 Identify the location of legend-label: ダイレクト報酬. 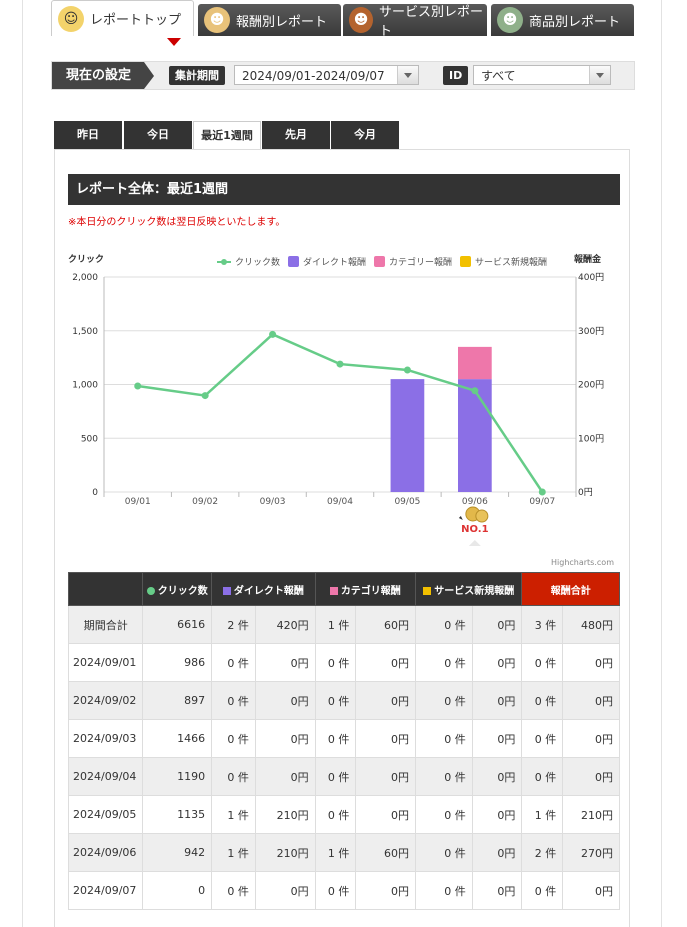
(334, 262).